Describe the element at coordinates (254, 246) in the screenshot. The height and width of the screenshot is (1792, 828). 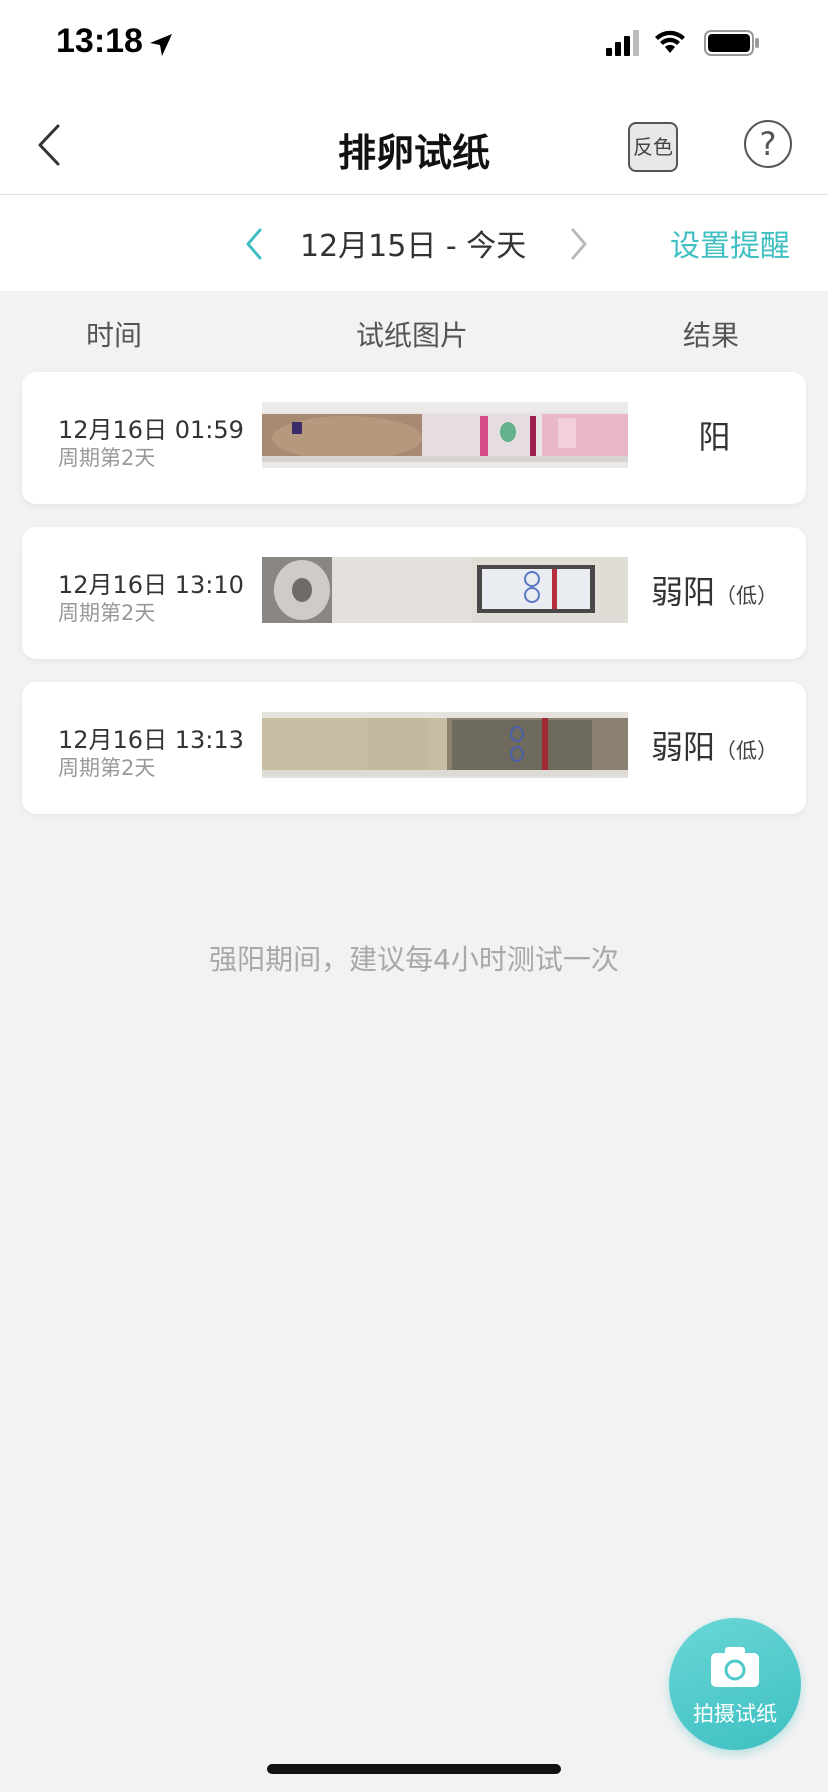
I see `chevron-left-icon` at that location.